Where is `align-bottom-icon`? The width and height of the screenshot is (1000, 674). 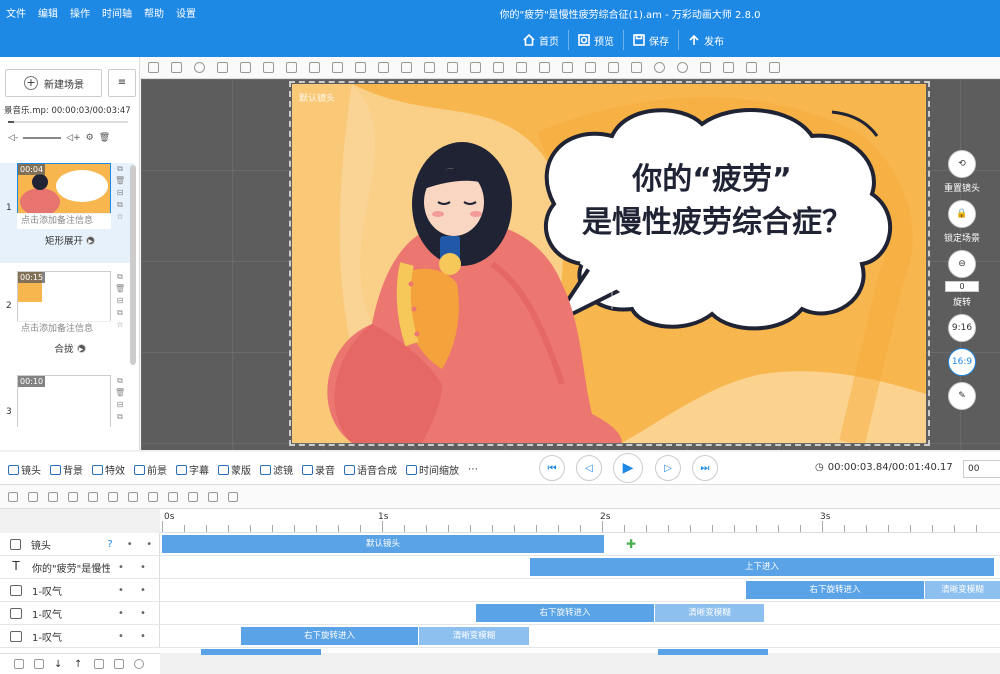
align-bottom-icon is located at coordinates (521, 67).